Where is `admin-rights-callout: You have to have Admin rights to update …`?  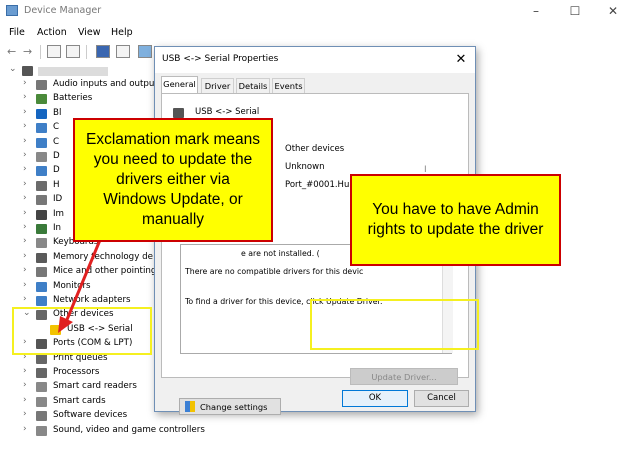 admin-rights-callout: You have to have Admin rights to update … is located at coordinates (455, 220).